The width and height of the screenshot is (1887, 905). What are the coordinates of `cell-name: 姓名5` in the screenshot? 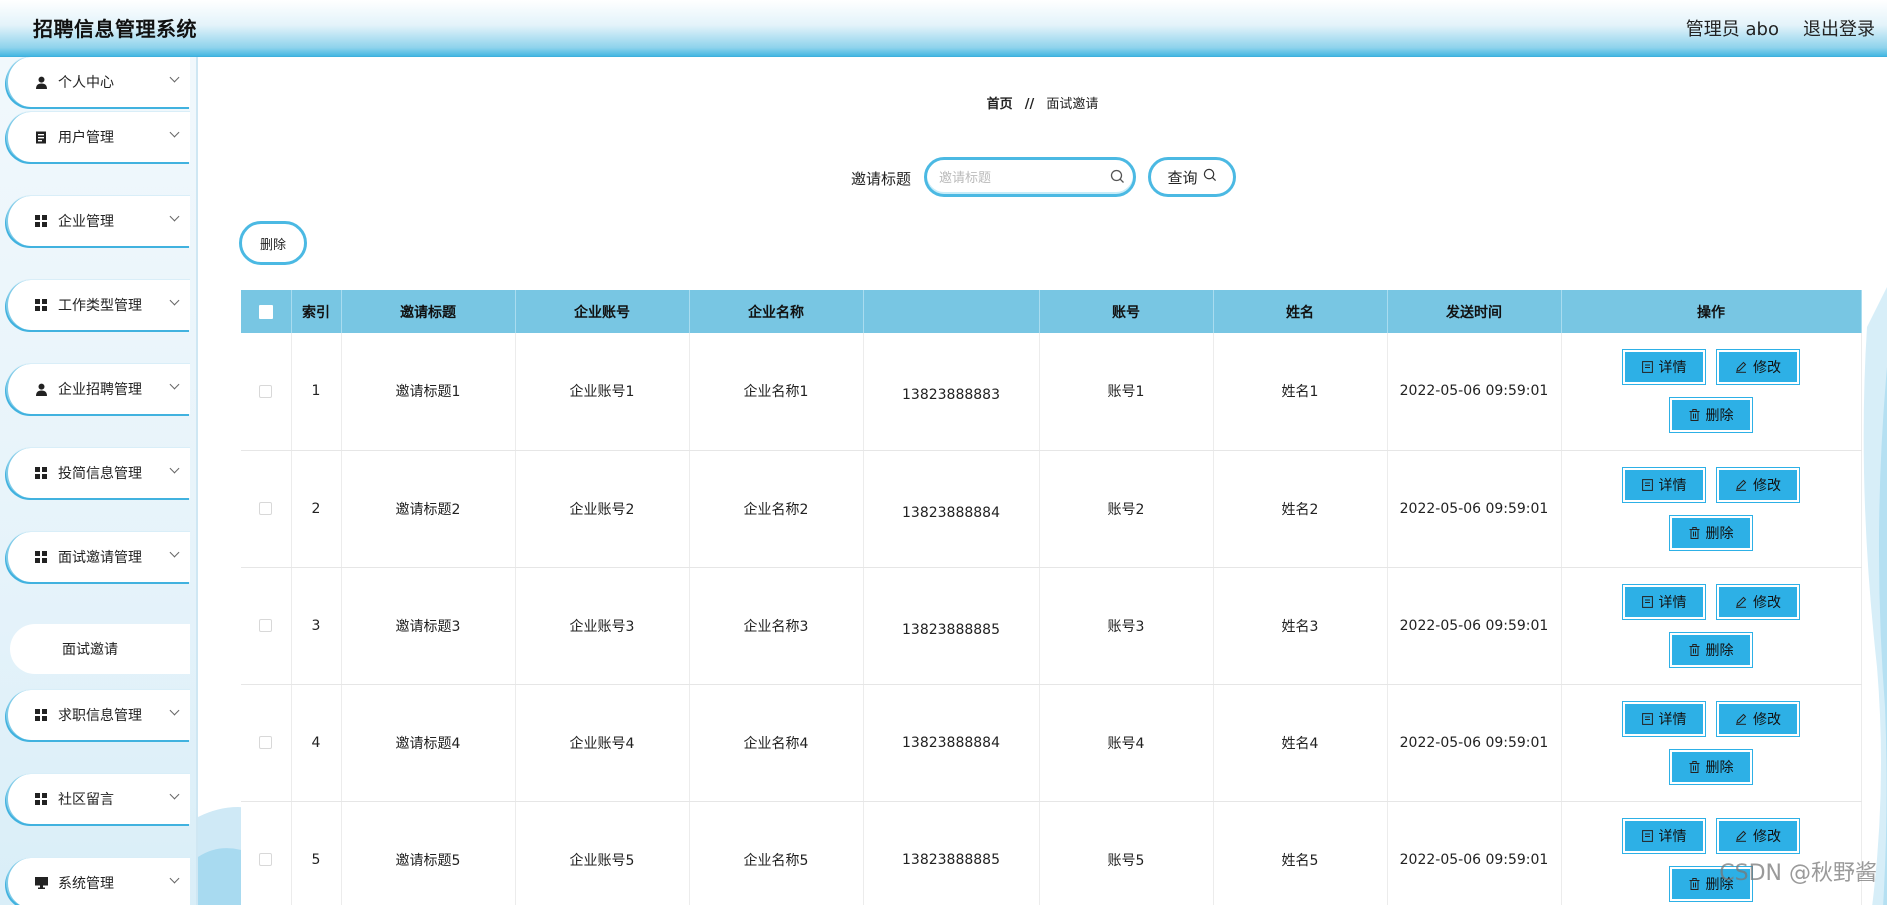 It's located at (1300, 853).